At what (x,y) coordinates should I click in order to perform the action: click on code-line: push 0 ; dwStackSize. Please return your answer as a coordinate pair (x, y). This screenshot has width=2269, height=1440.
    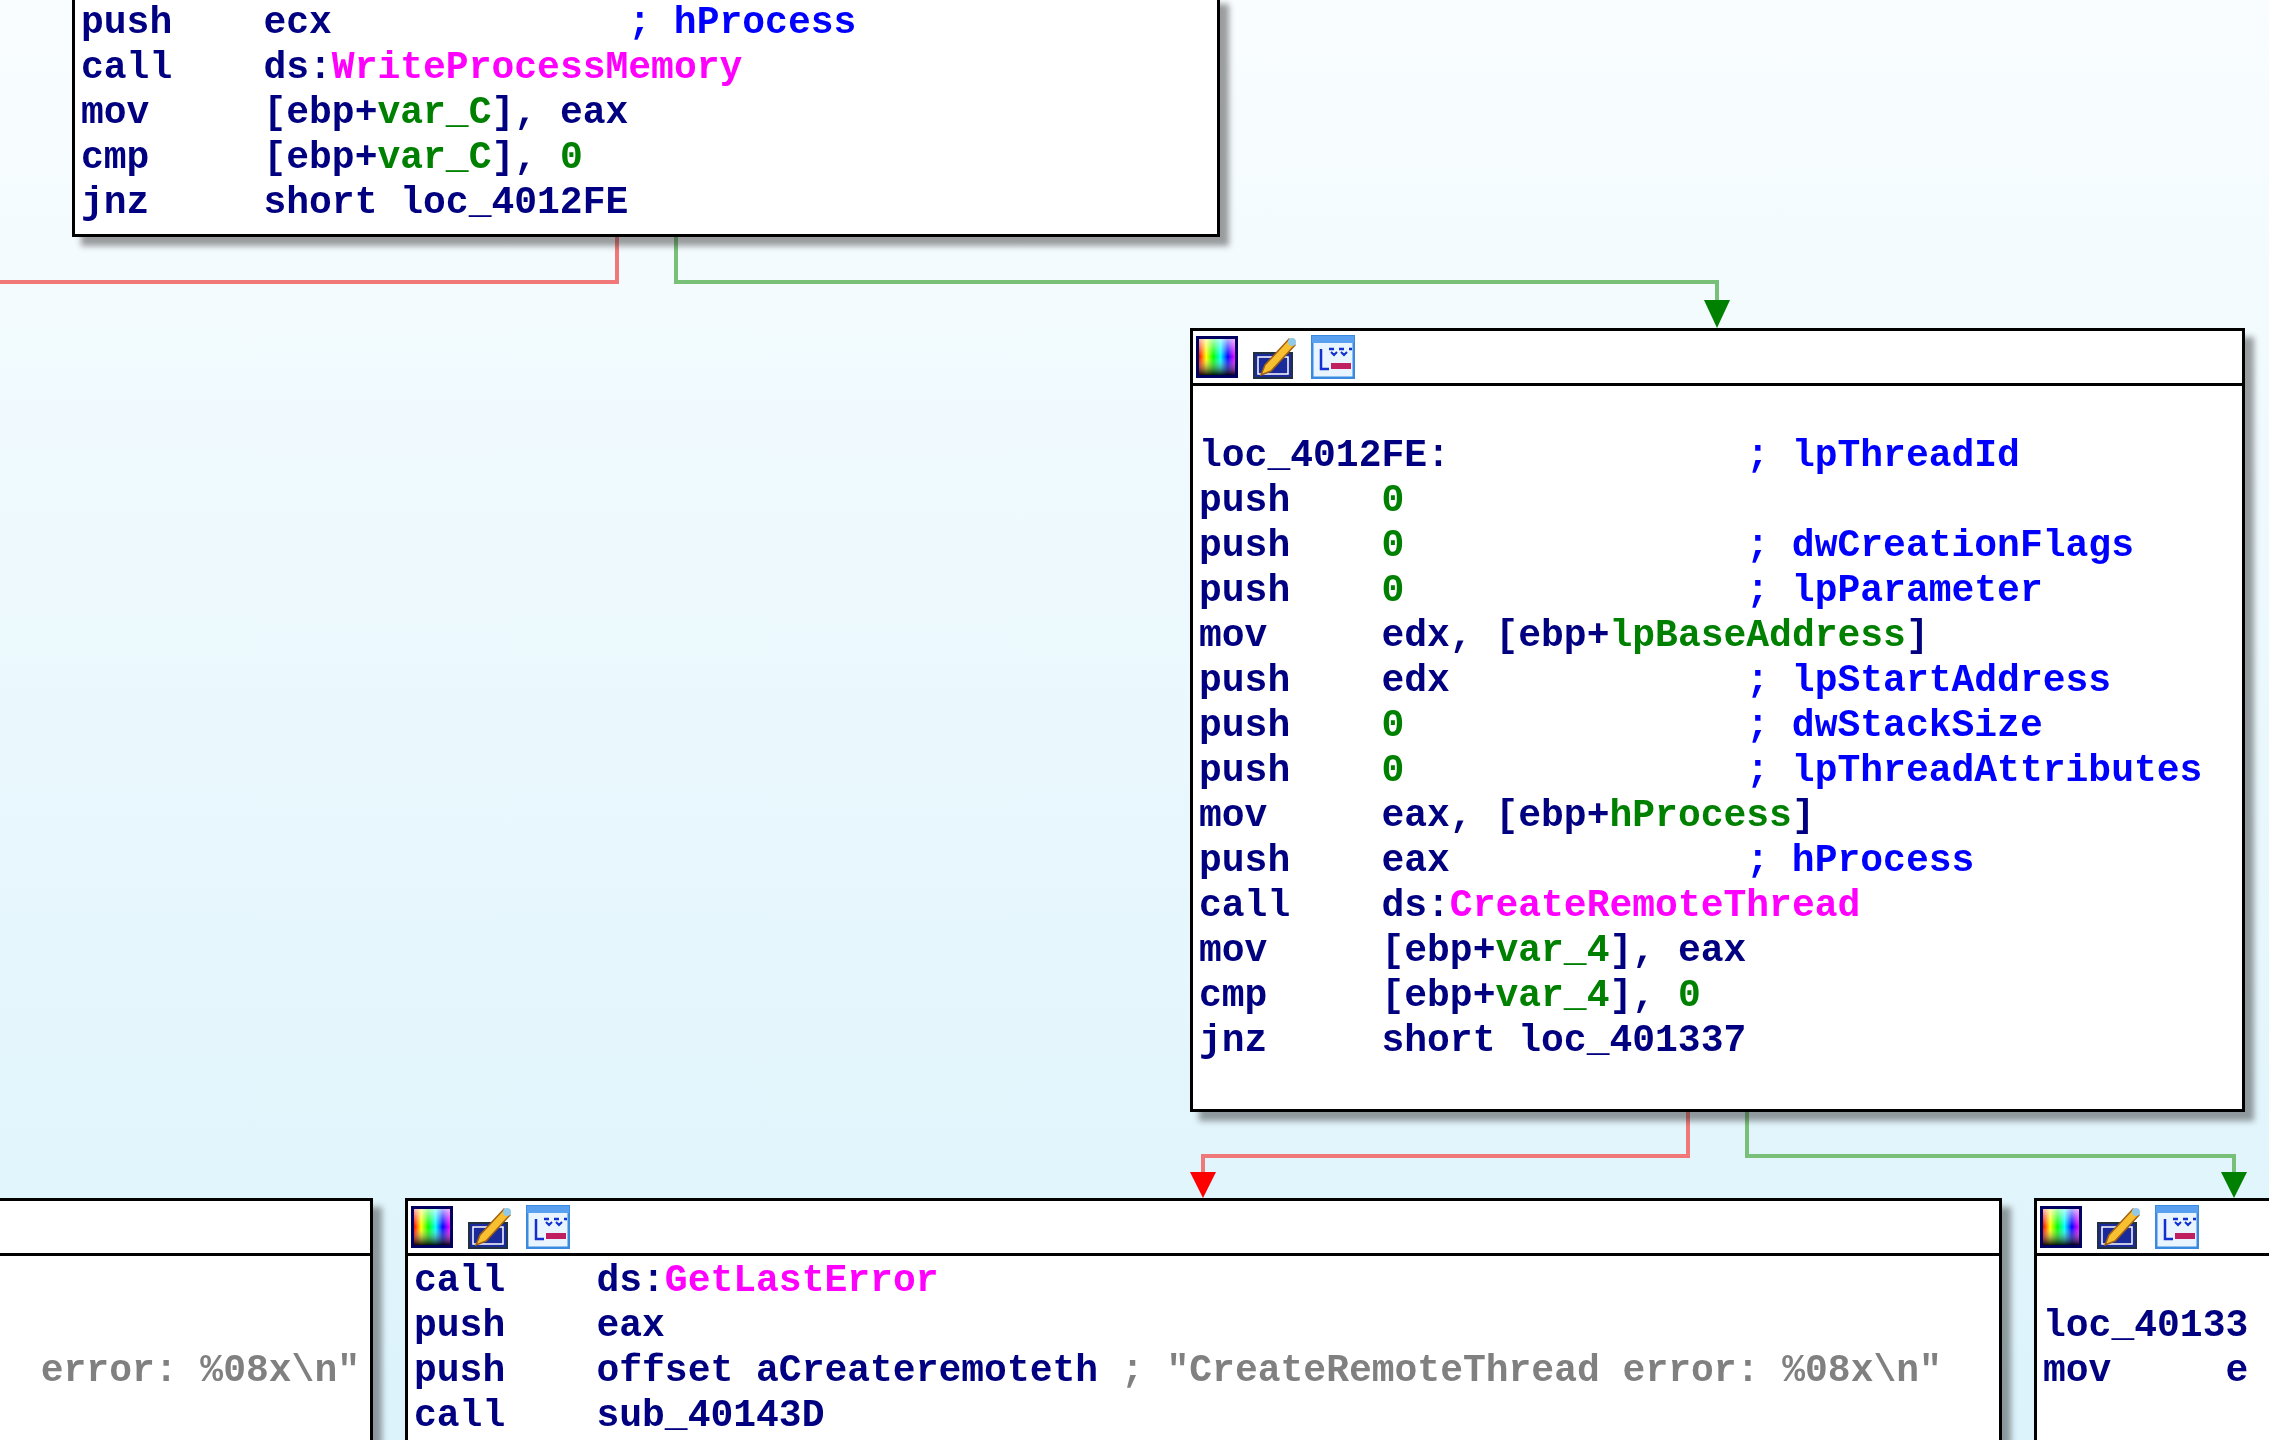
    Looking at the image, I should click on (1621, 725).